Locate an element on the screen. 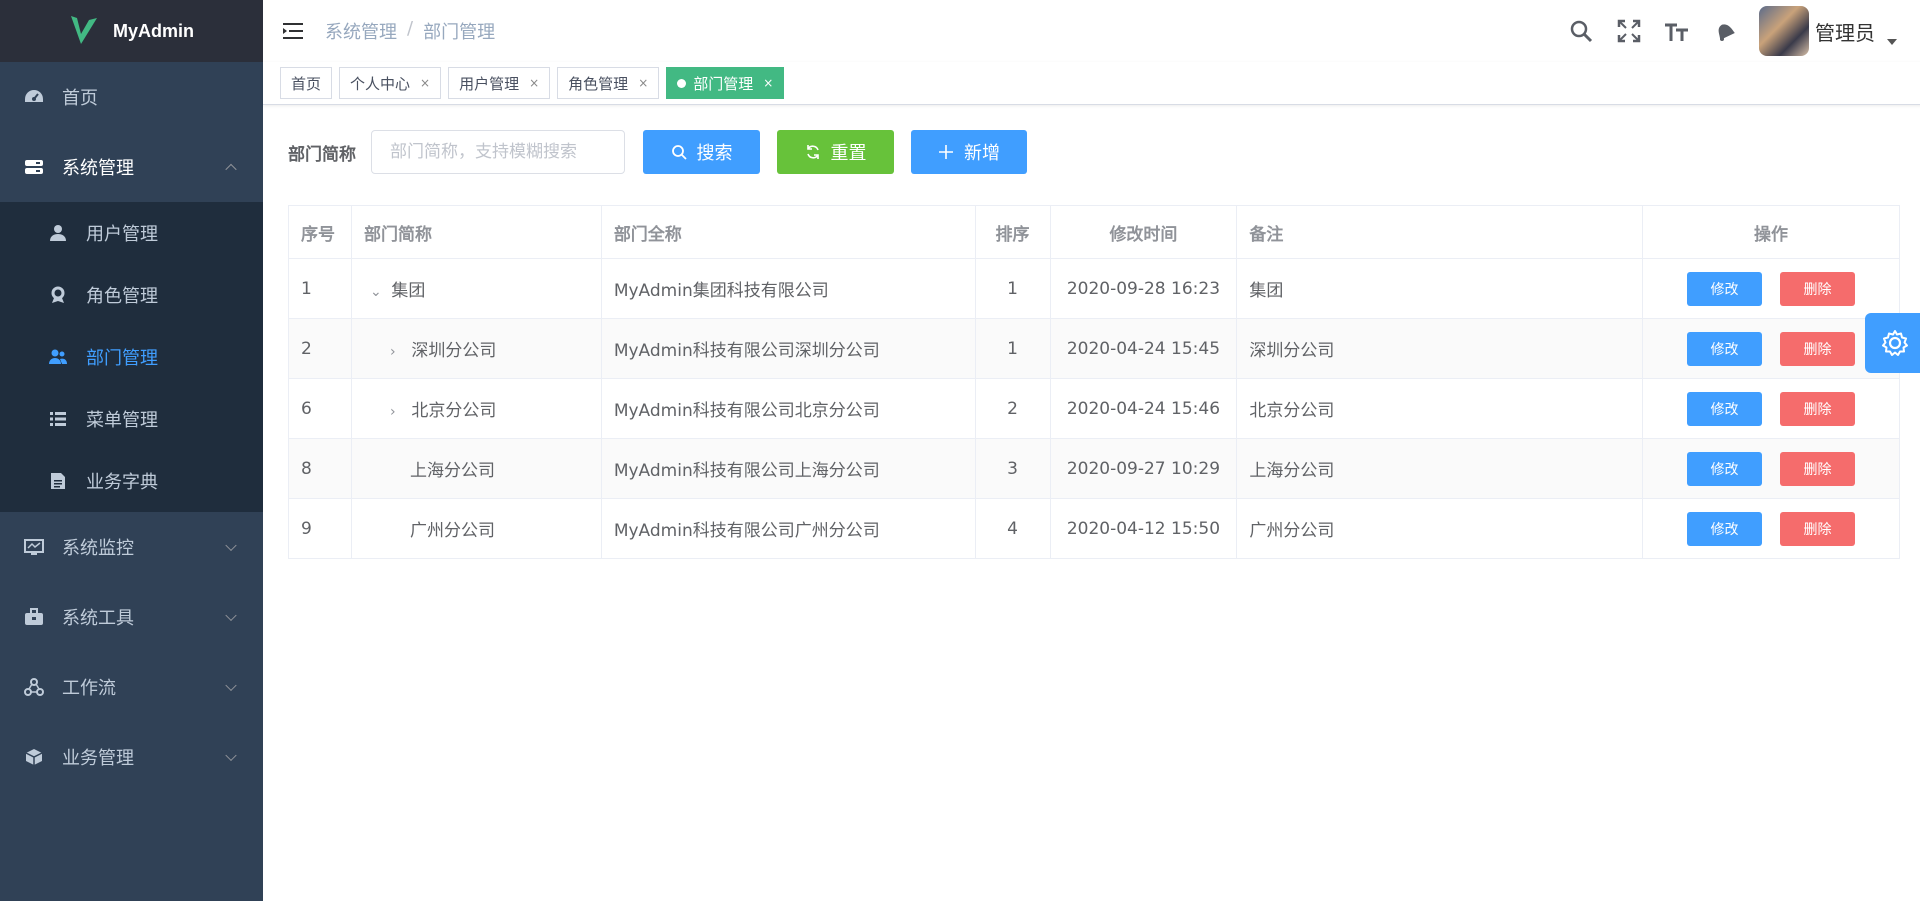 The width and height of the screenshot is (1920, 901). cell-time: 2020-04-12 15:50 is located at coordinates (1143, 528).